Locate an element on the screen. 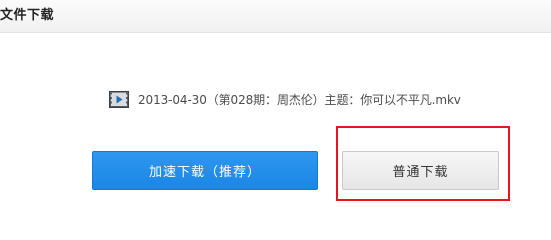 The image size is (551, 240). video-file-icon is located at coordinates (119, 99).